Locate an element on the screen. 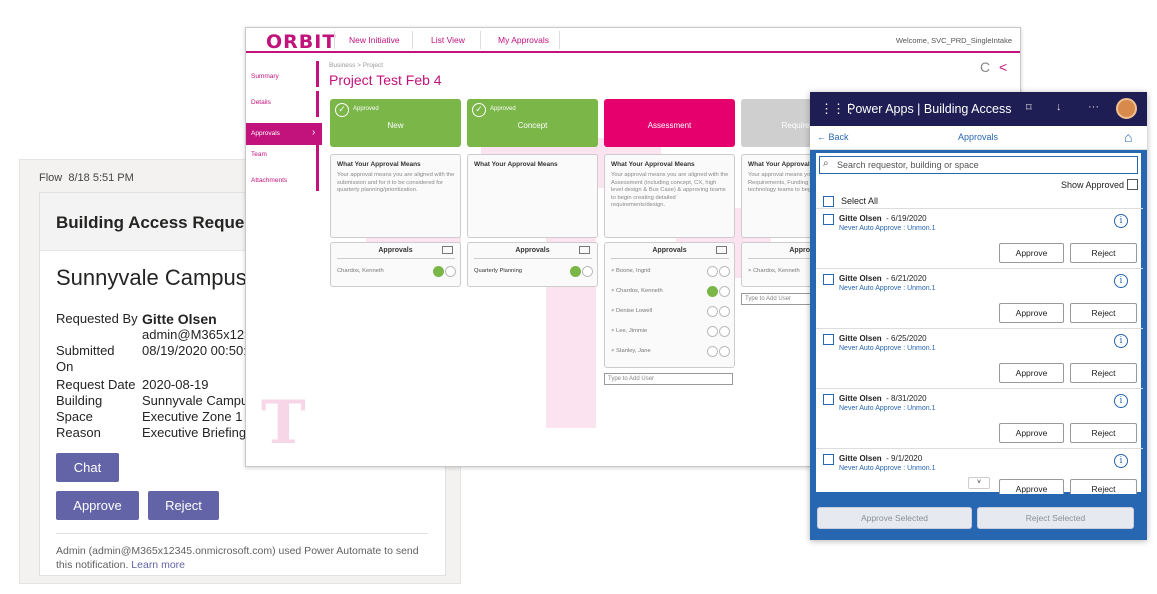 This screenshot has height=594, width=1157. chat-button: Chat is located at coordinates (87, 467).